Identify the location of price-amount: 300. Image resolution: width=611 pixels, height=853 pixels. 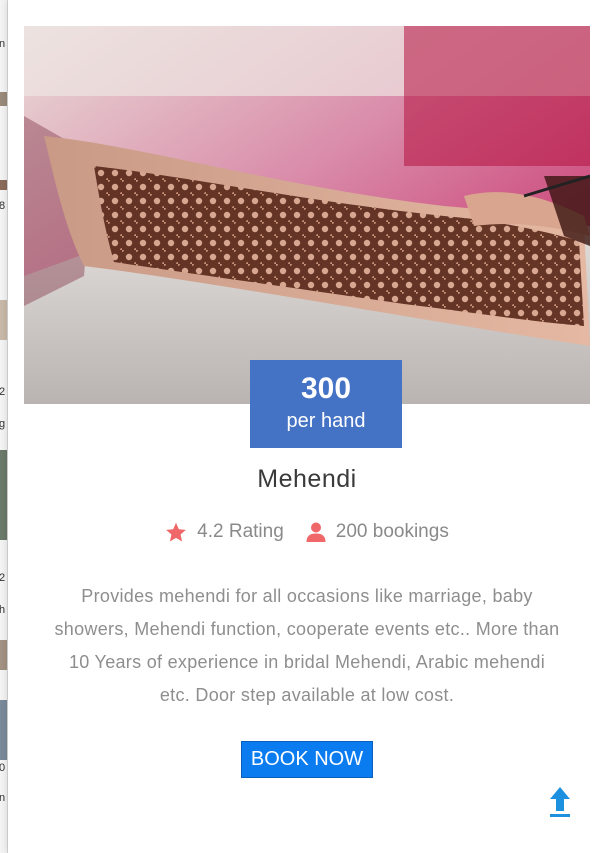
(326, 388).